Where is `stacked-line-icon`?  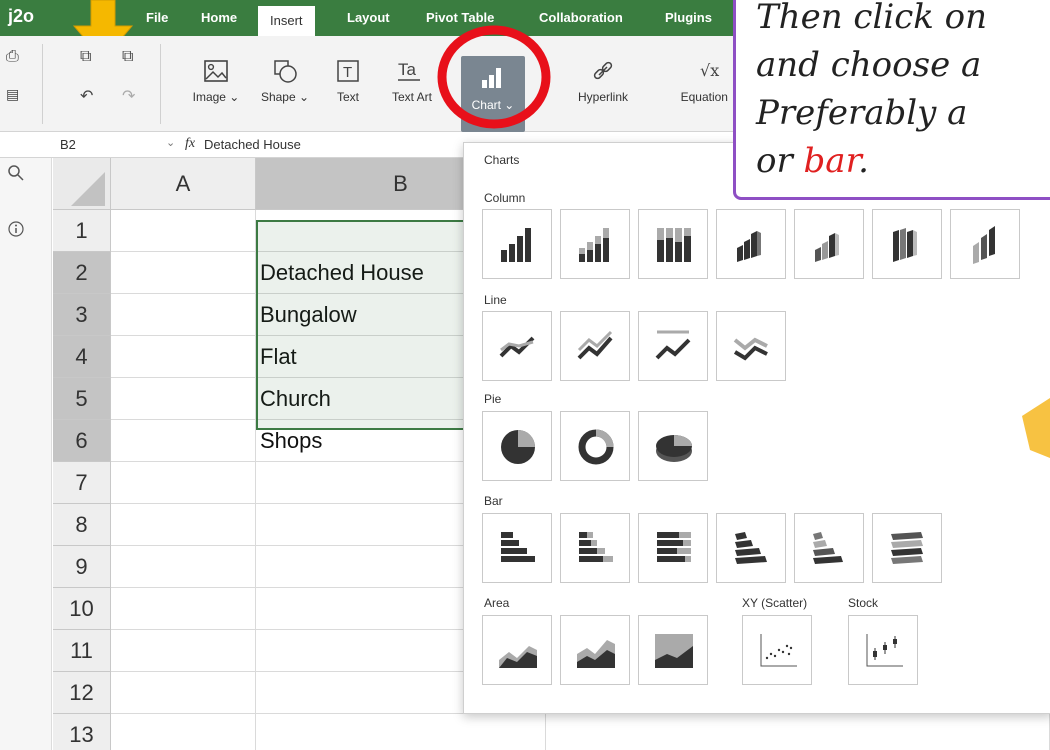 stacked-line-icon is located at coordinates (595, 345).